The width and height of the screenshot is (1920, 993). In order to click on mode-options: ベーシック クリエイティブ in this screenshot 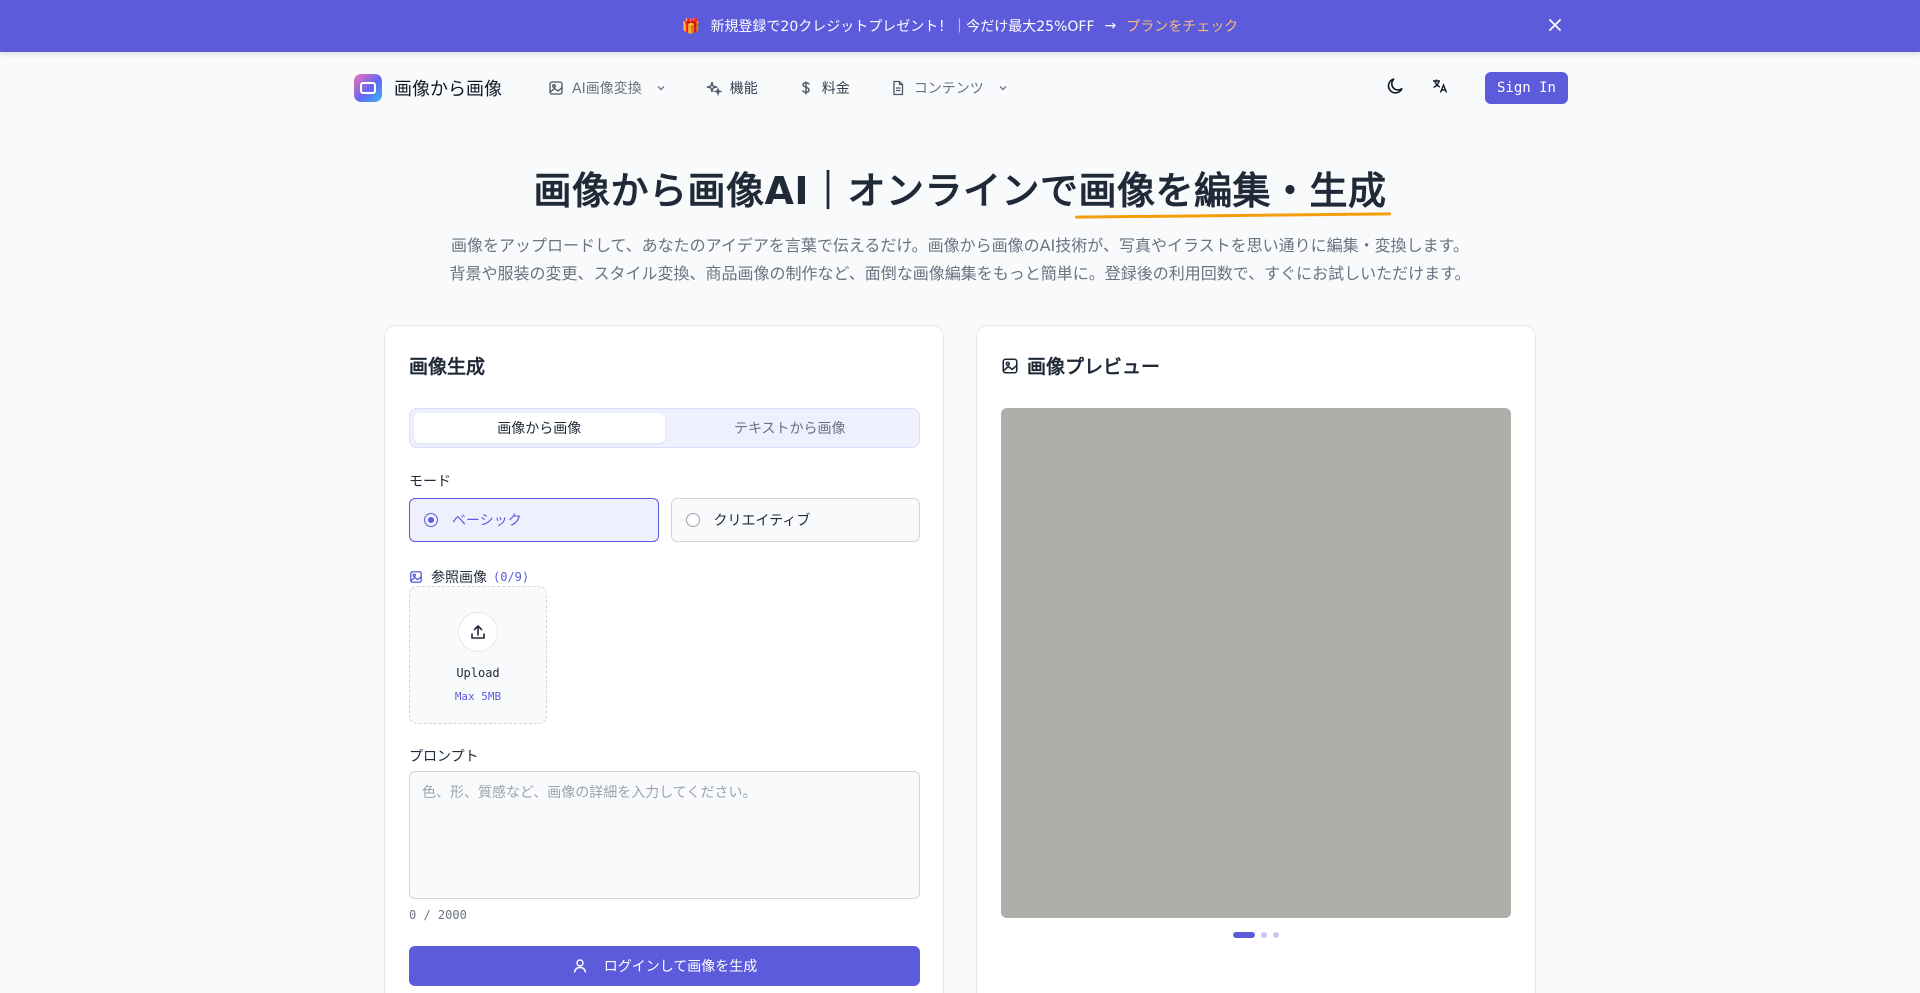, I will do `click(664, 520)`.